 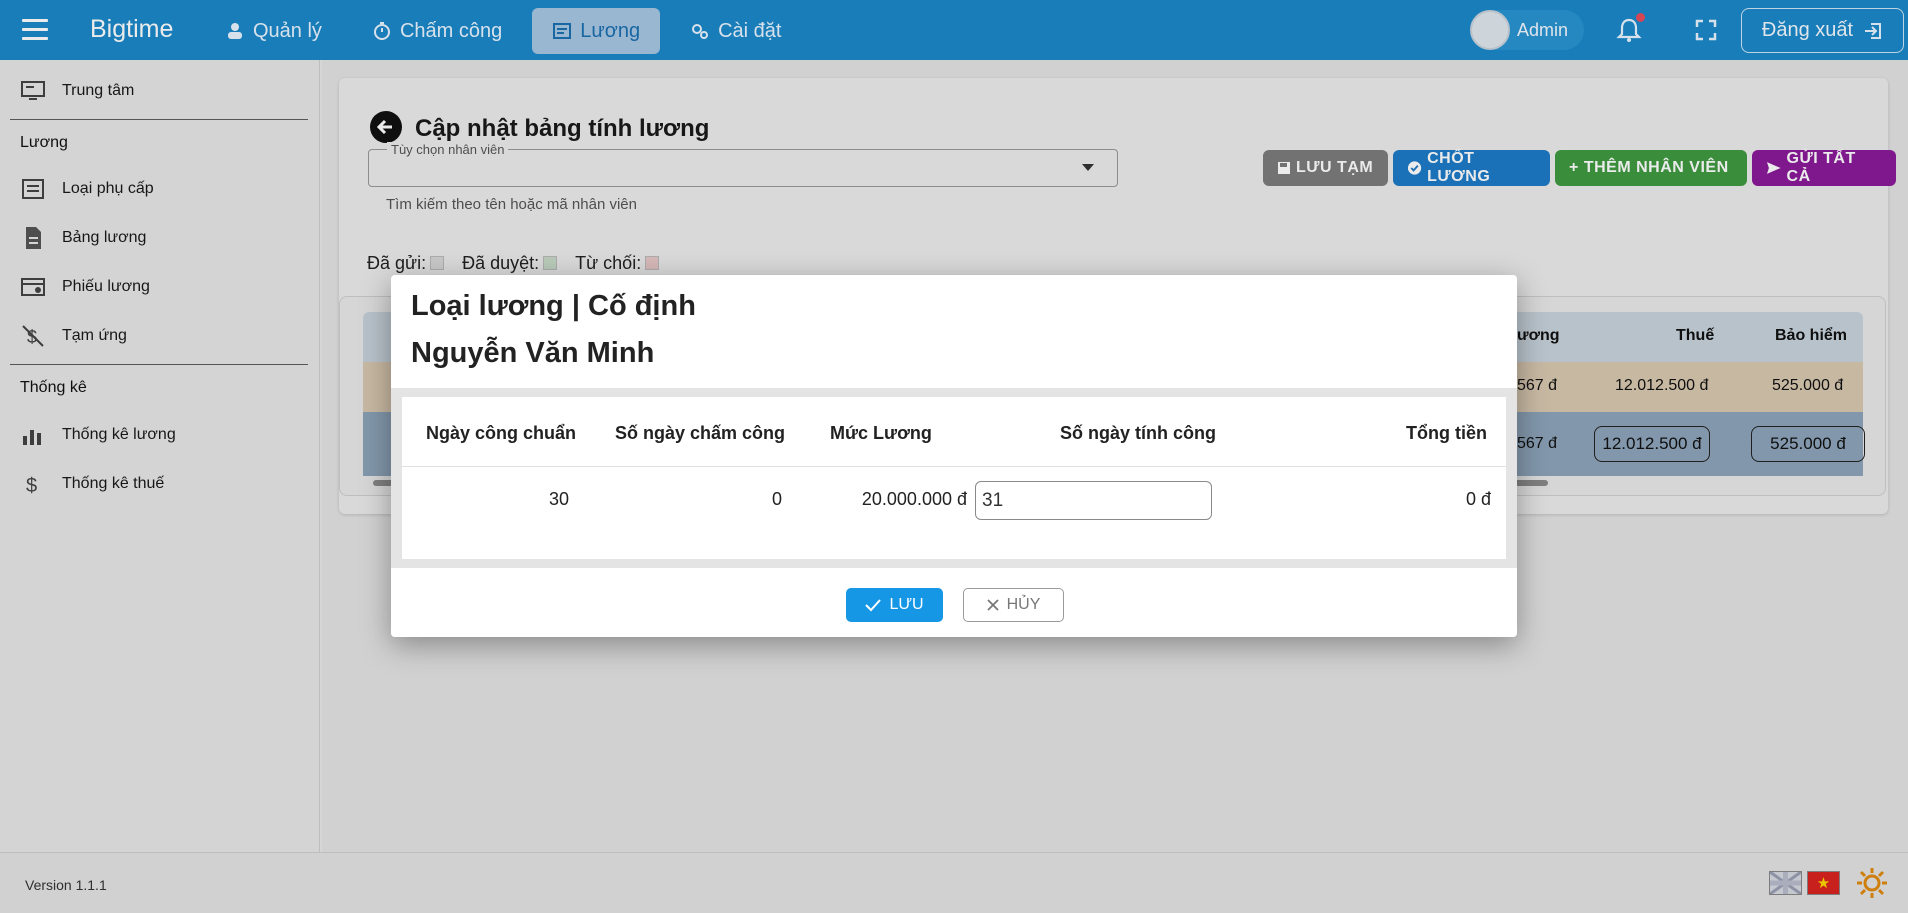 I want to click on table-divider, so click(x=954, y=466).